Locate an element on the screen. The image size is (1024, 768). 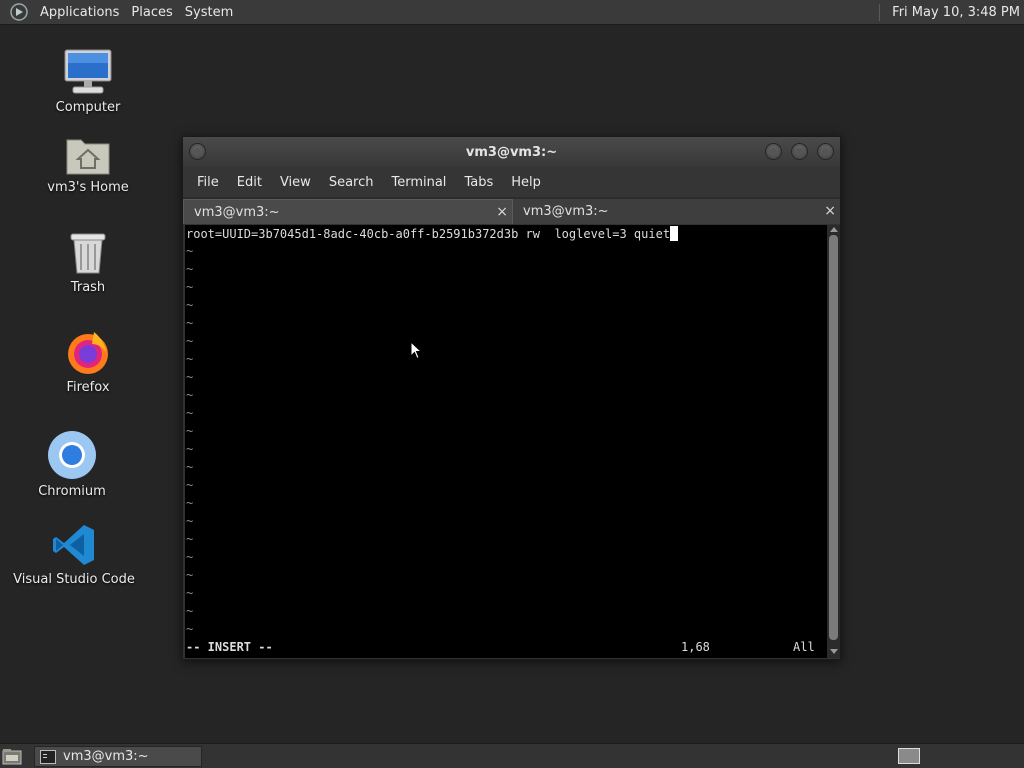
taskbar-terminal-button: vm3@vm3:~ is located at coordinates (118, 756).